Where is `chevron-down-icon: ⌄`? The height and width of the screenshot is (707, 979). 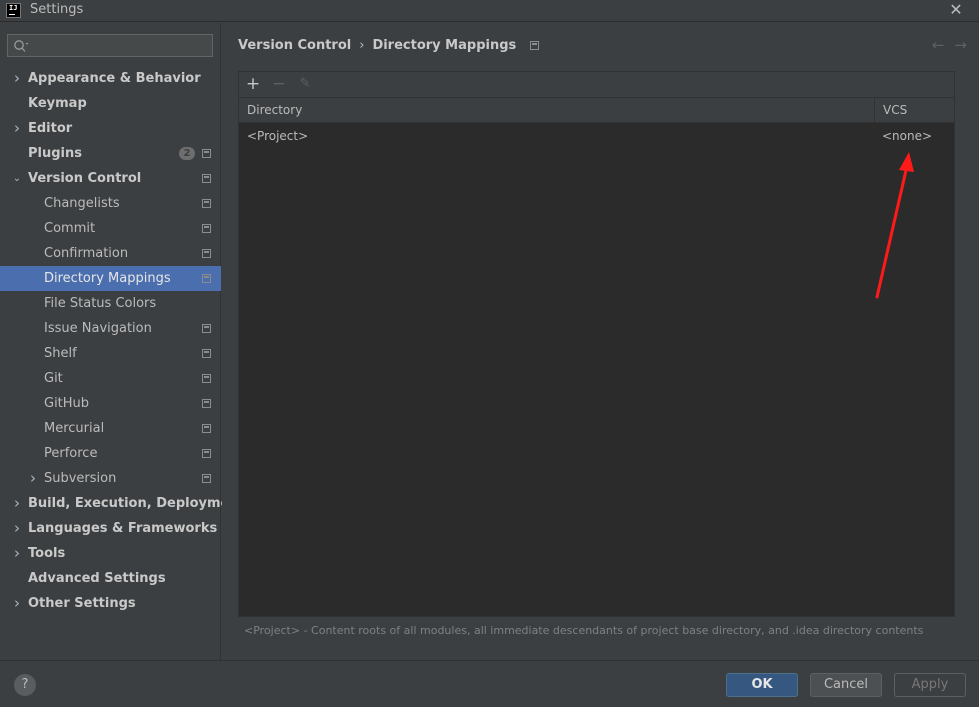
chevron-down-icon: ⌄ is located at coordinates (17, 178).